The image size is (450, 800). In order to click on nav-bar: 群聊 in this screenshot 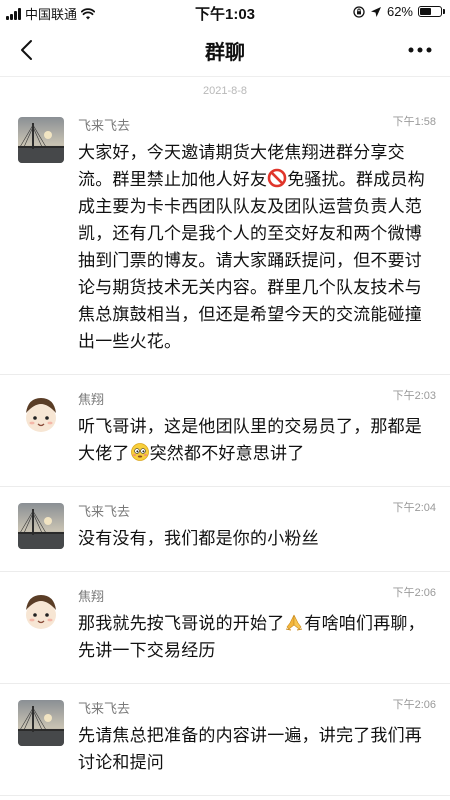, I will do `click(225, 50)`.